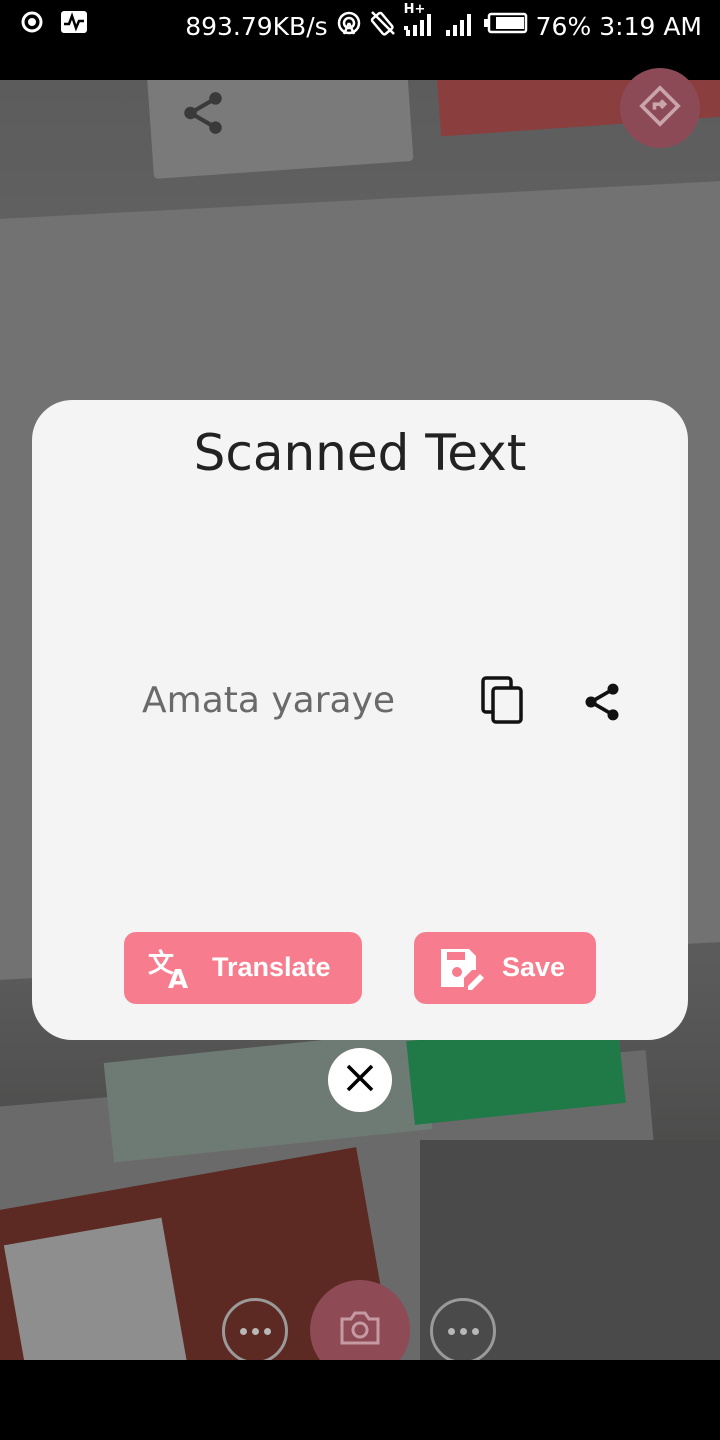 This screenshot has width=720, height=1440. What do you see at coordinates (74, 24) in the screenshot?
I see `activity-icon` at bounding box center [74, 24].